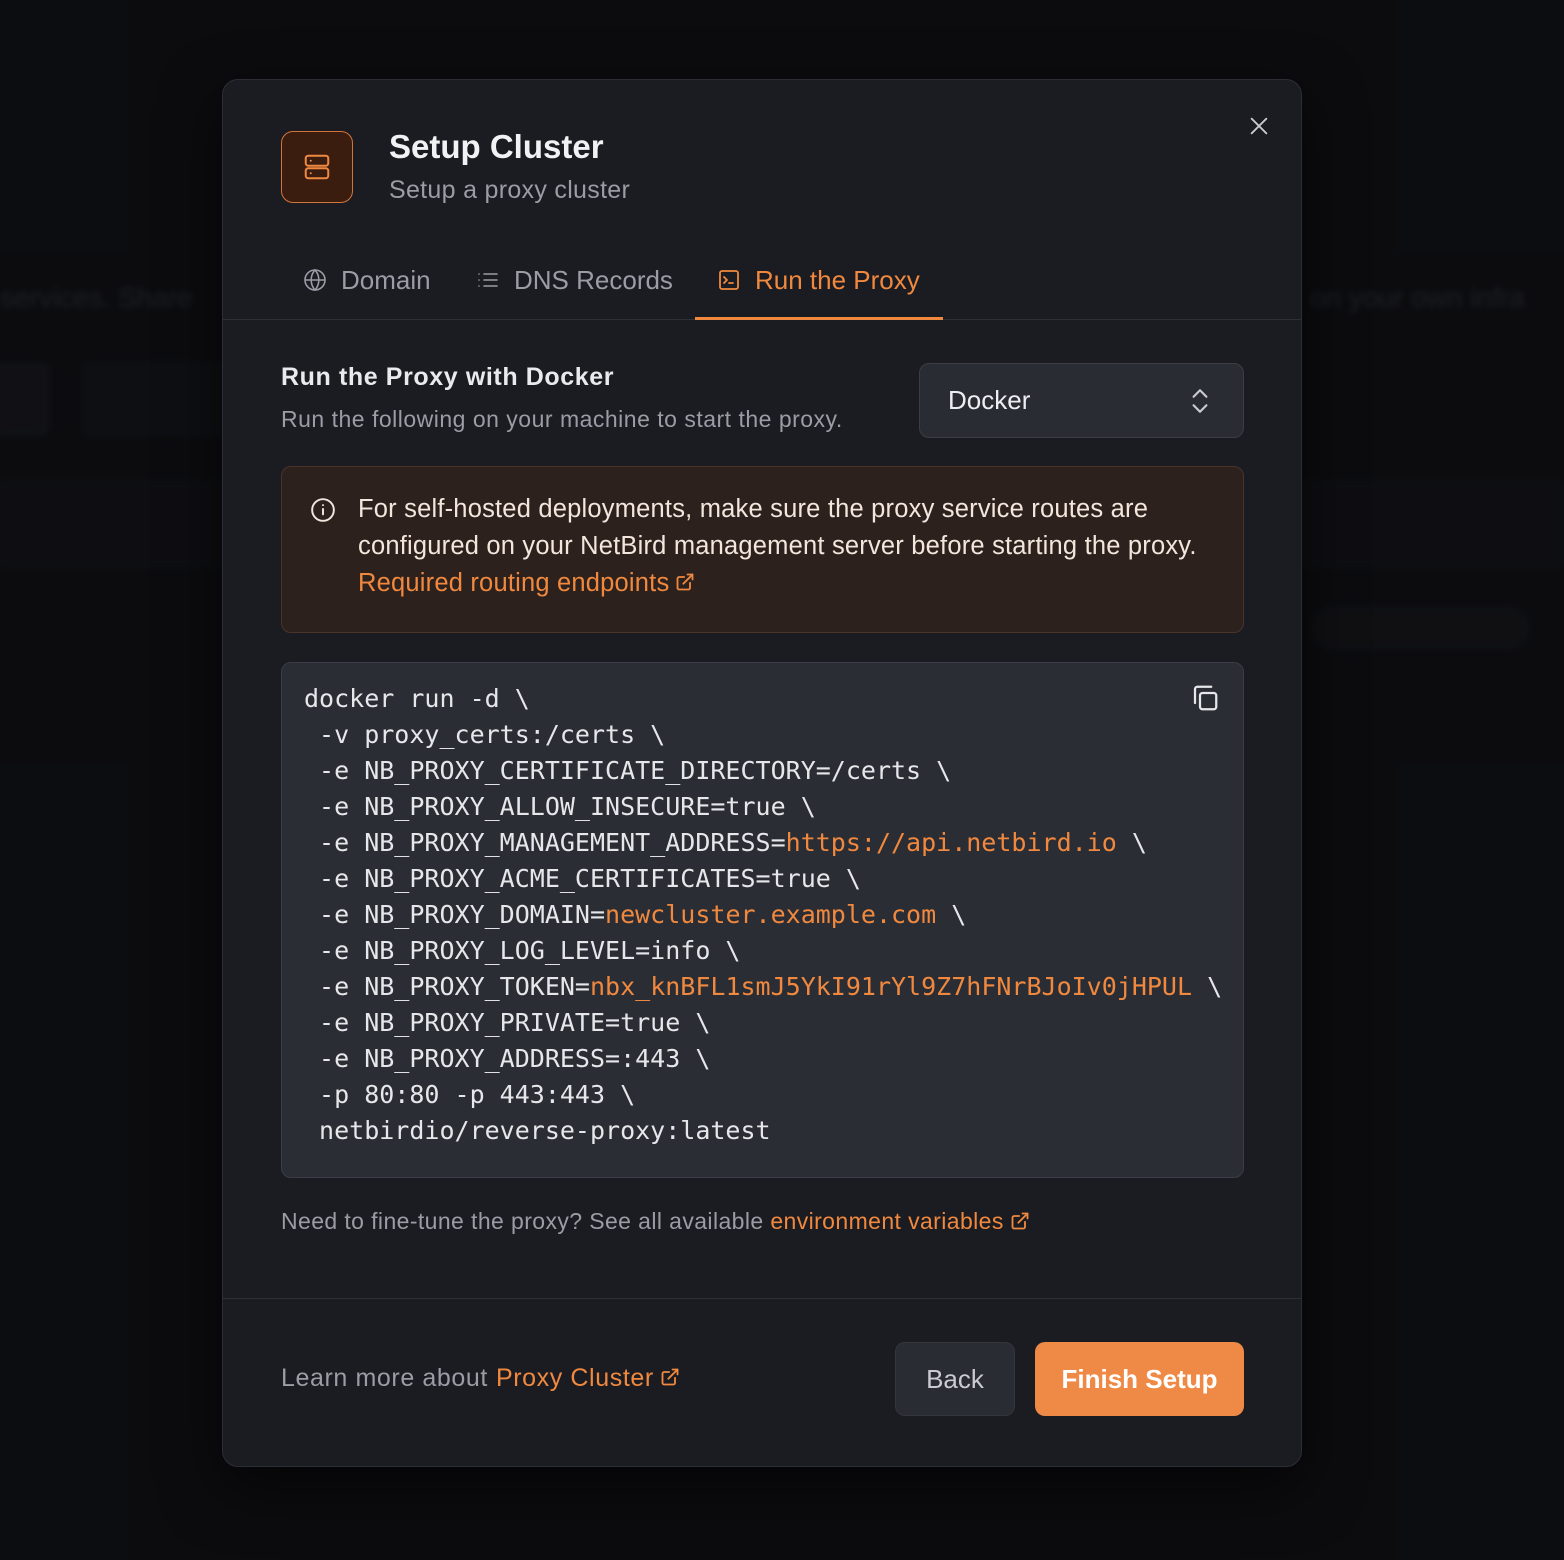 This screenshot has height=1560, width=1564. Describe the element at coordinates (470, 1094) in the screenshot. I see `code-text: -p 80:80 -p 443:443 \` at that location.